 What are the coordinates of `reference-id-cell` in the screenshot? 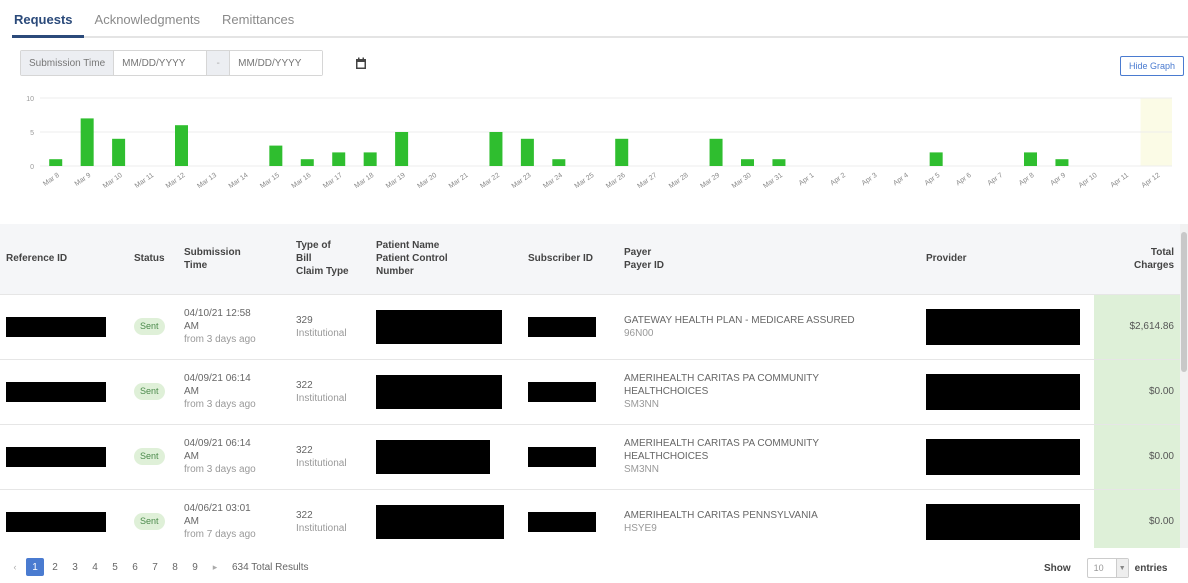 It's located at (64, 326).